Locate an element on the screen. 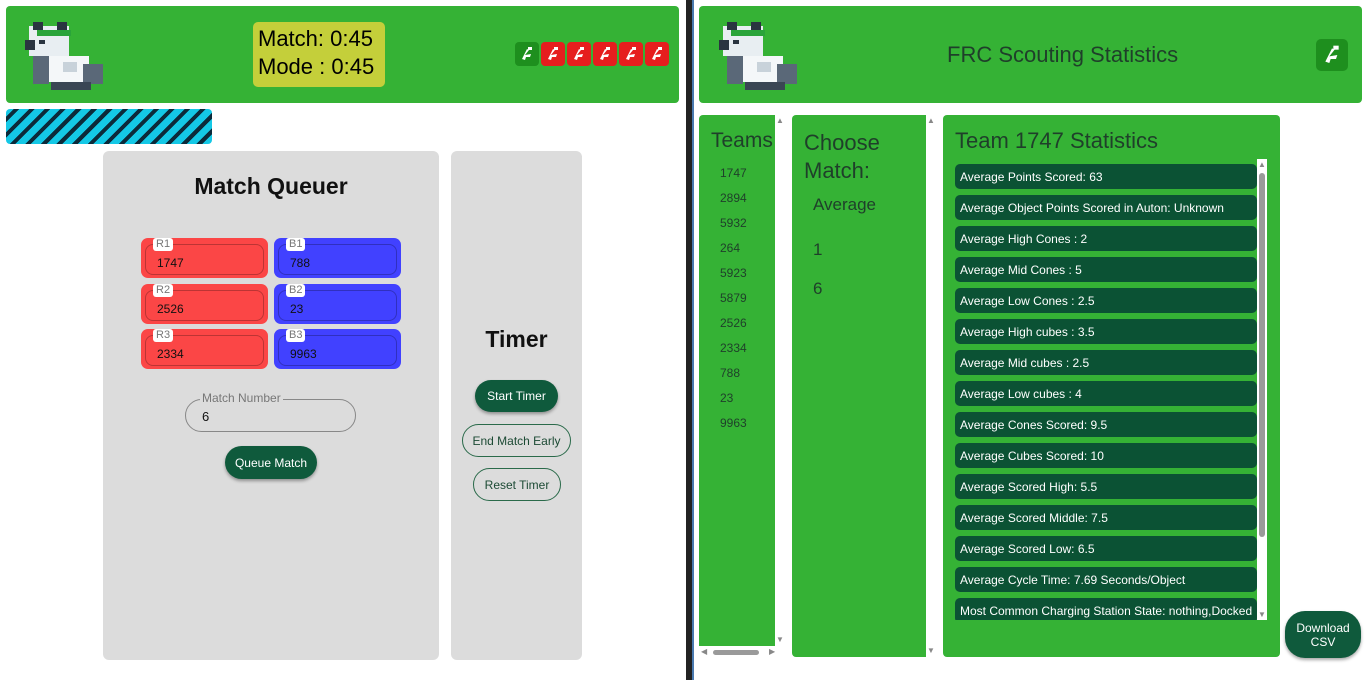 The width and height of the screenshot is (1366, 680). team-item: 23 is located at coordinates (726, 398).